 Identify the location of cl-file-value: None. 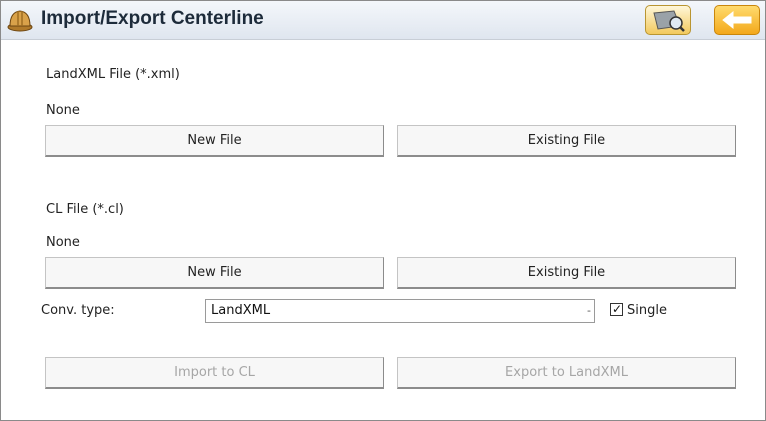
(63, 242).